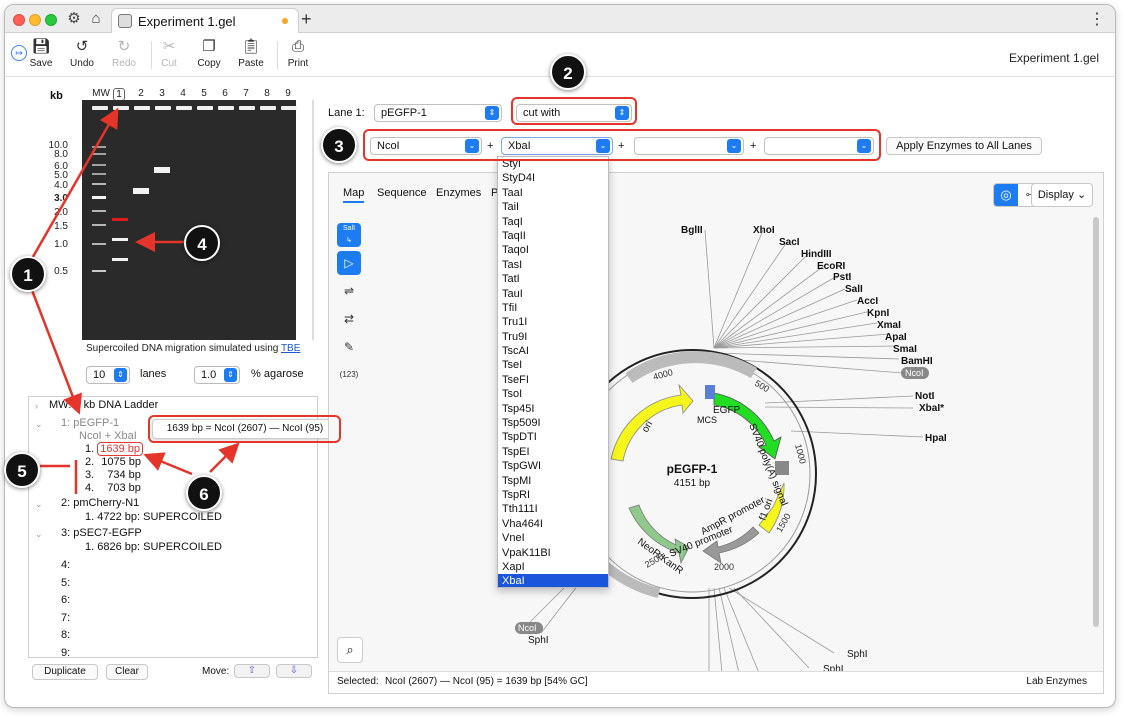 This screenshot has height=716, width=1124. I want to click on annotation-arrows, so click(134, 300).